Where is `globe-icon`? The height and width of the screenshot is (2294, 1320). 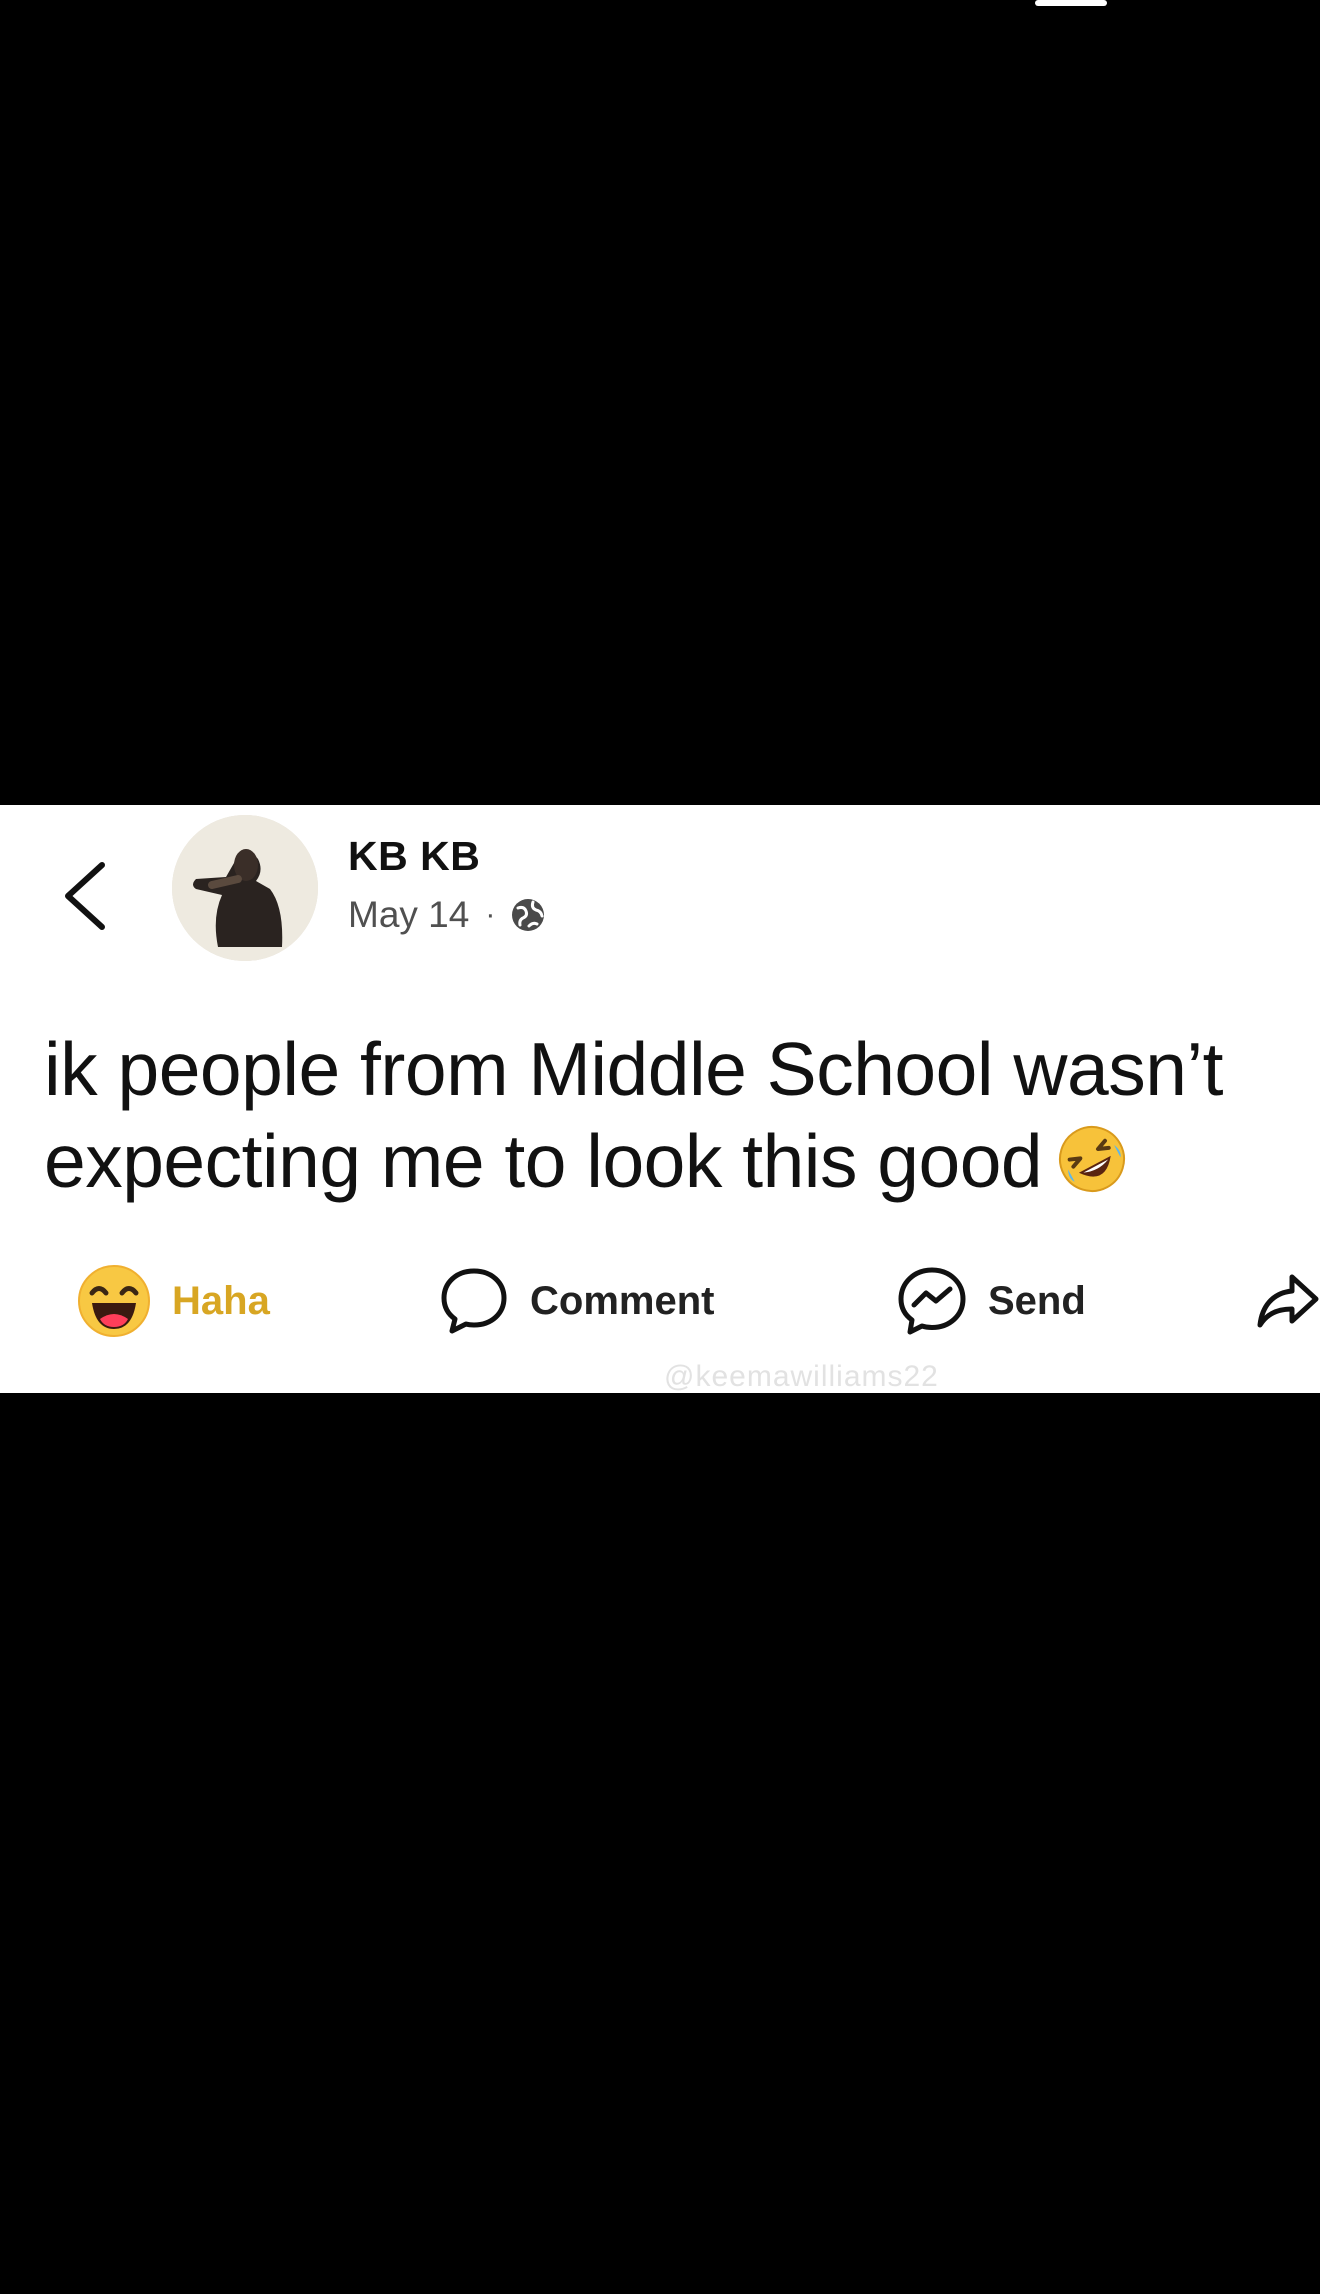 globe-icon is located at coordinates (528, 915).